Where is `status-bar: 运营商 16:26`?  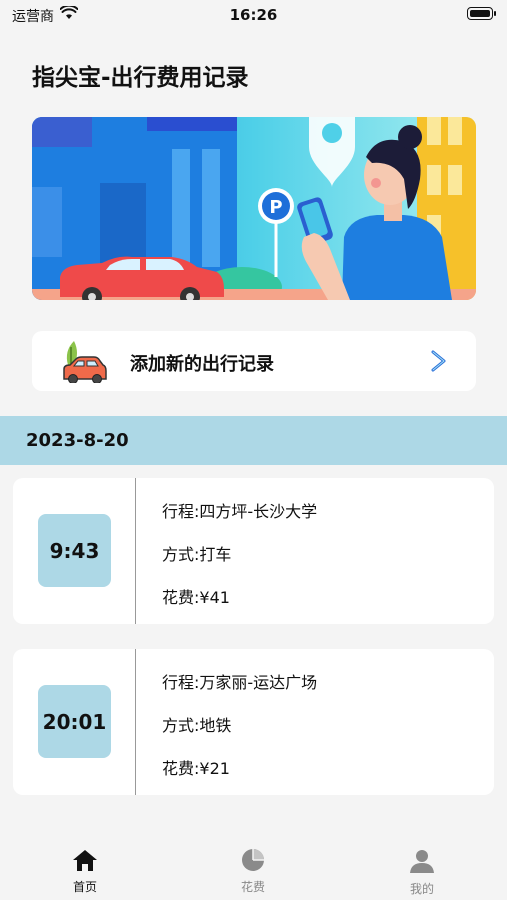
status-bar: 运营商 16:26 is located at coordinates (253, 15).